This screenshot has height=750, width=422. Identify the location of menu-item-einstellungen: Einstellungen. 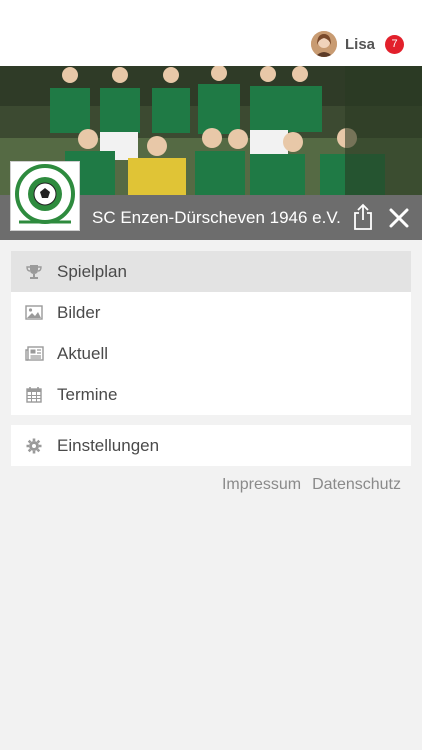
(211, 445).